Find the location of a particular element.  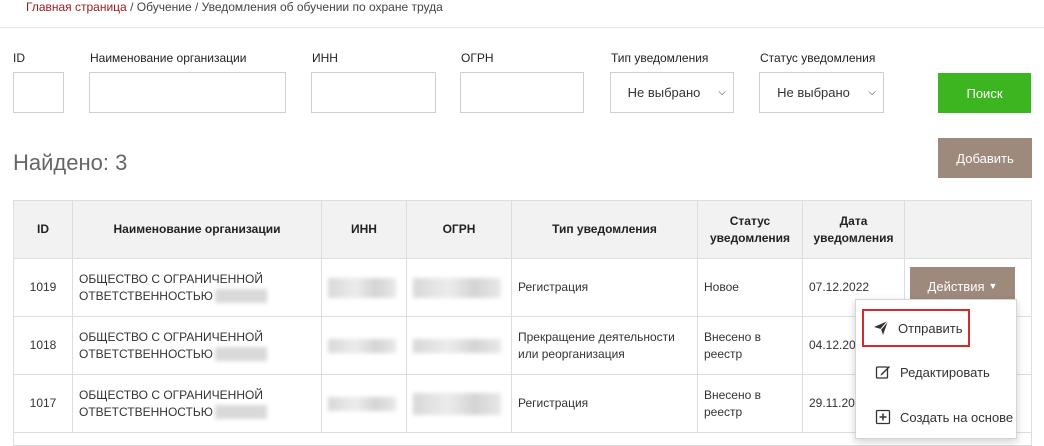

edit-icon is located at coordinates (883, 372).